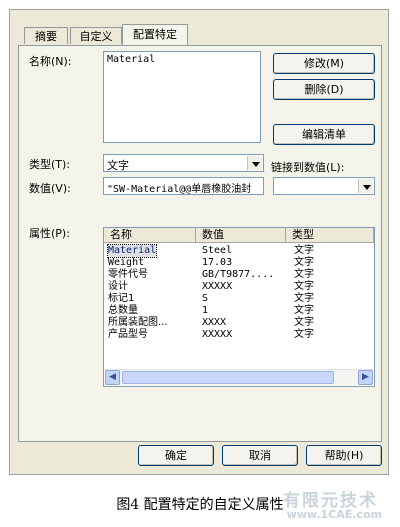  What do you see at coordinates (217, 250) in the screenshot?
I see `cell-value: Steel` at bounding box center [217, 250].